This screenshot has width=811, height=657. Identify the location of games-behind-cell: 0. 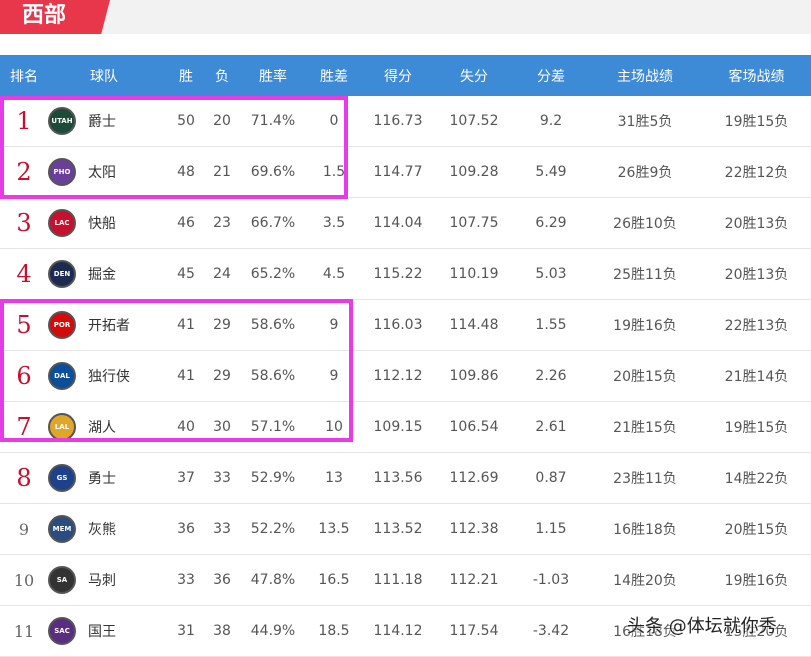
(334, 121).